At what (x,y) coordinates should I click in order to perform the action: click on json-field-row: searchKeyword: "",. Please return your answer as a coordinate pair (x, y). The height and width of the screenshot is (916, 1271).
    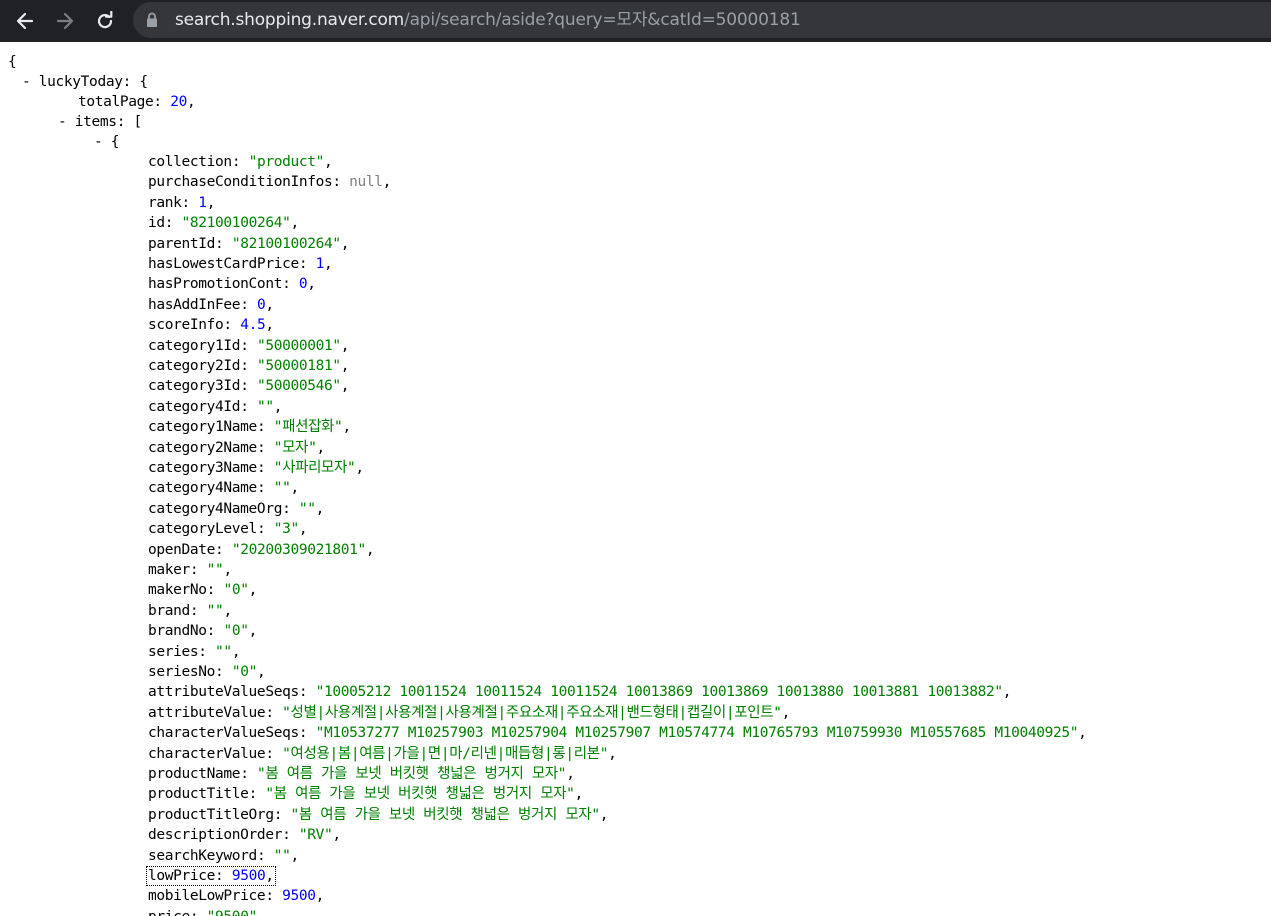
    Looking at the image, I should click on (223, 856).